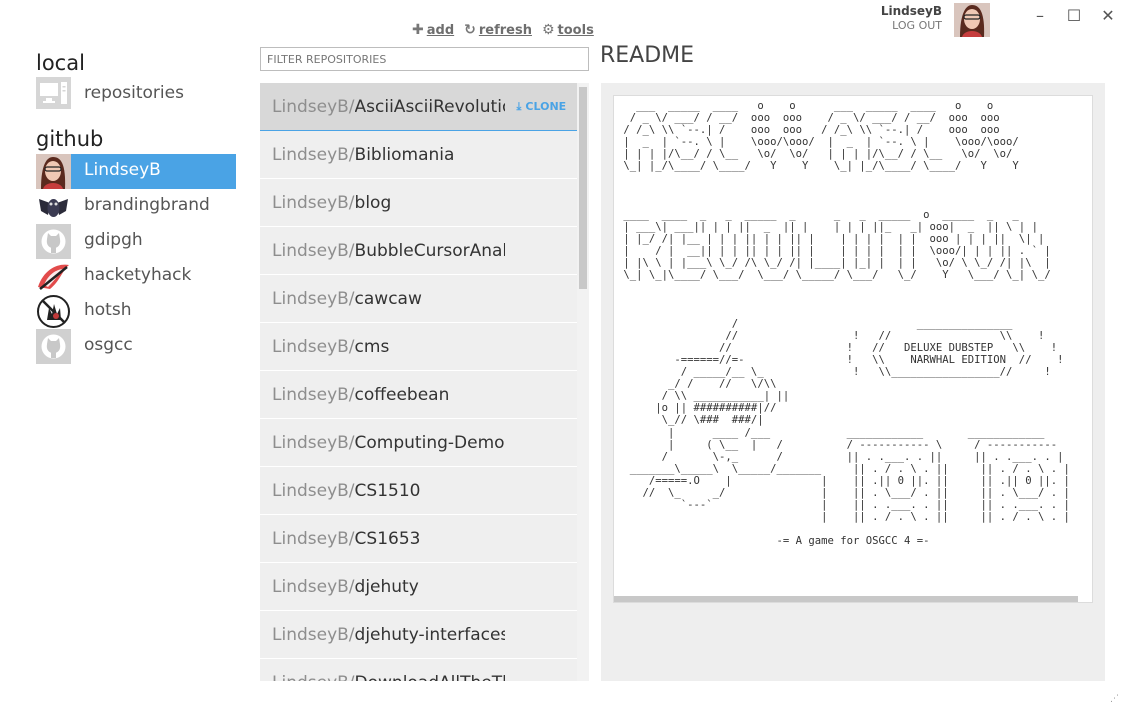 Image resolution: width=1123 pixels, height=706 pixels. I want to click on repo-name: DownloadAllTheTh, so click(430, 677).